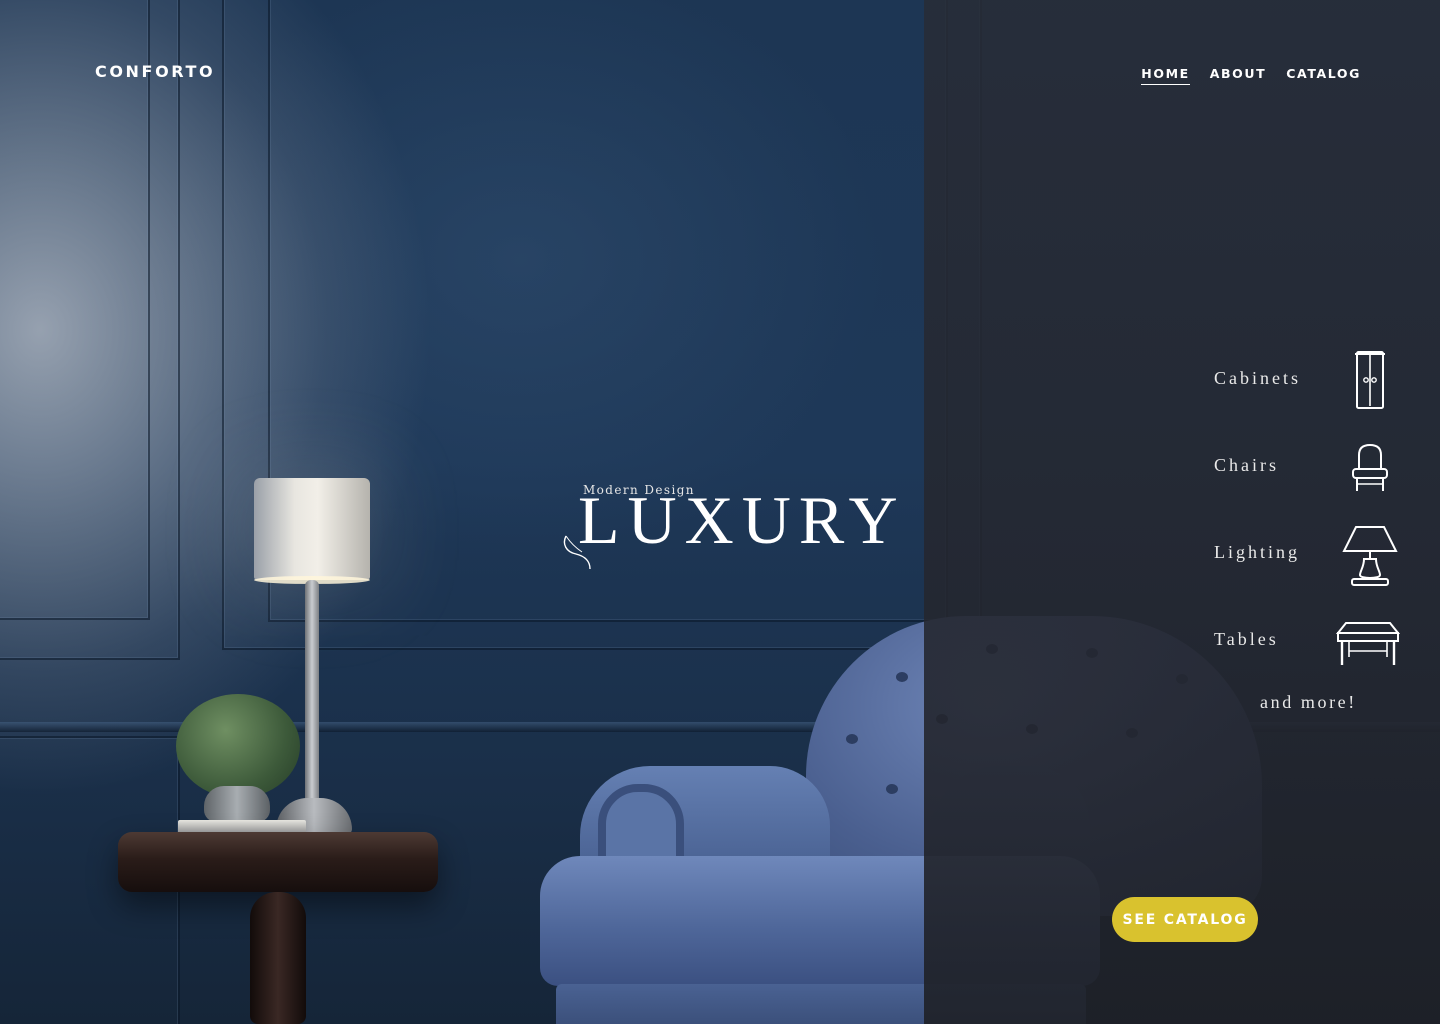 The width and height of the screenshot is (1440, 1024). I want to click on category-item-cabinets: Cabinets, so click(1257, 378).